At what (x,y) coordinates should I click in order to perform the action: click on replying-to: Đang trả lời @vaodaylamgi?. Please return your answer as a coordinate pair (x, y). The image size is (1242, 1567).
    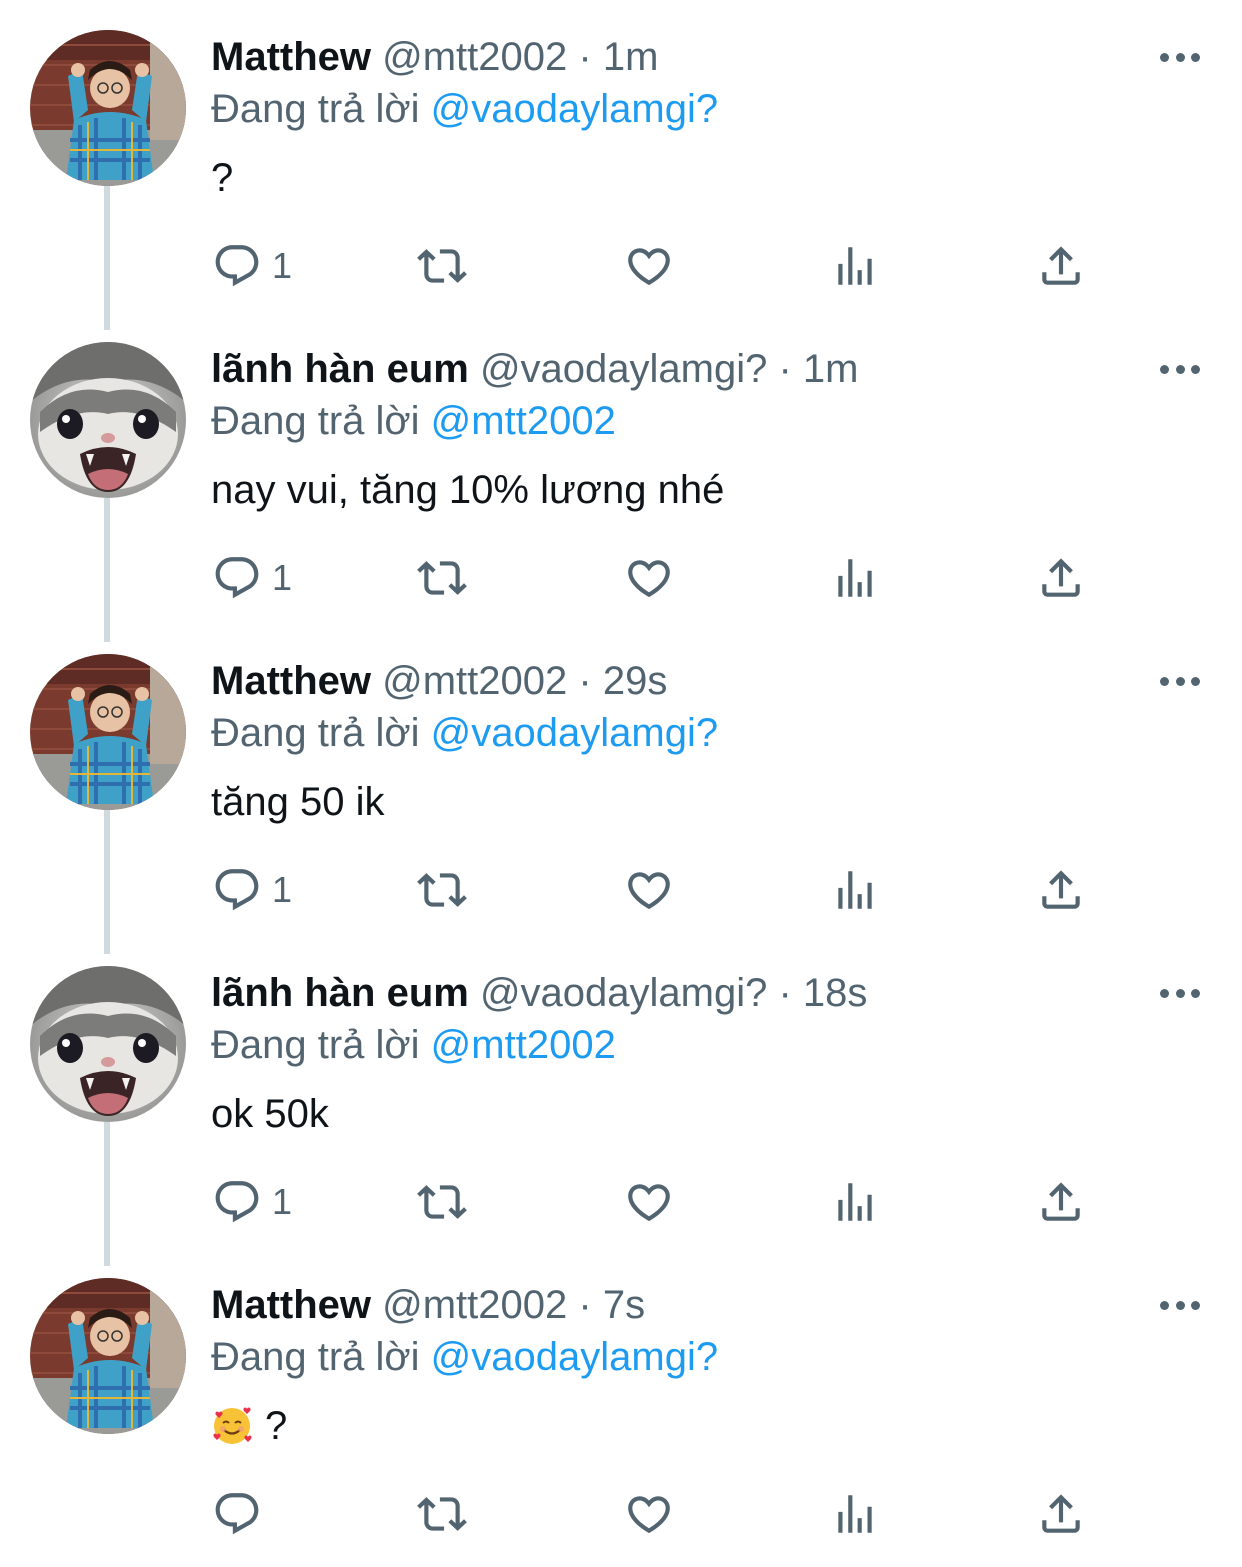
    Looking at the image, I should click on (464, 733).